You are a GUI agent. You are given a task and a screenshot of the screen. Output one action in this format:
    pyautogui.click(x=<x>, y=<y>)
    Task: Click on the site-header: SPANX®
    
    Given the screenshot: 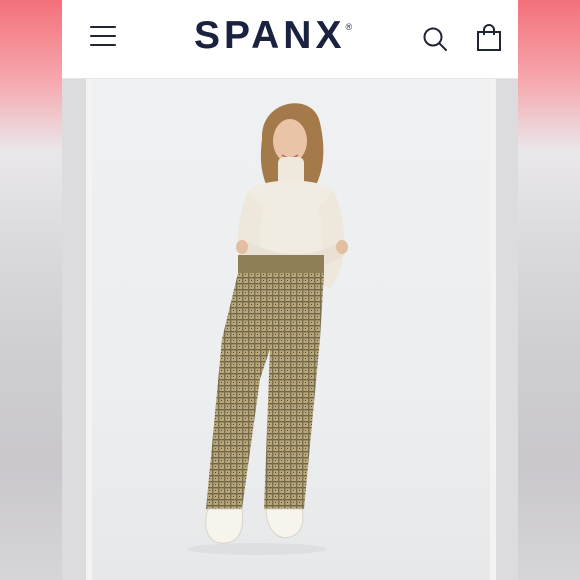 What is the action you would take?
    pyautogui.click(x=290, y=39)
    